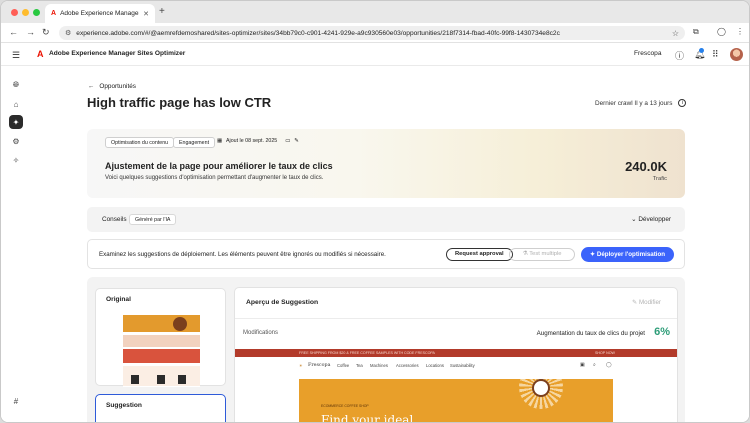 This screenshot has height=423, width=750. What do you see at coordinates (16, 401) in the screenshot?
I see `slack-icon: #` at bounding box center [16, 401].